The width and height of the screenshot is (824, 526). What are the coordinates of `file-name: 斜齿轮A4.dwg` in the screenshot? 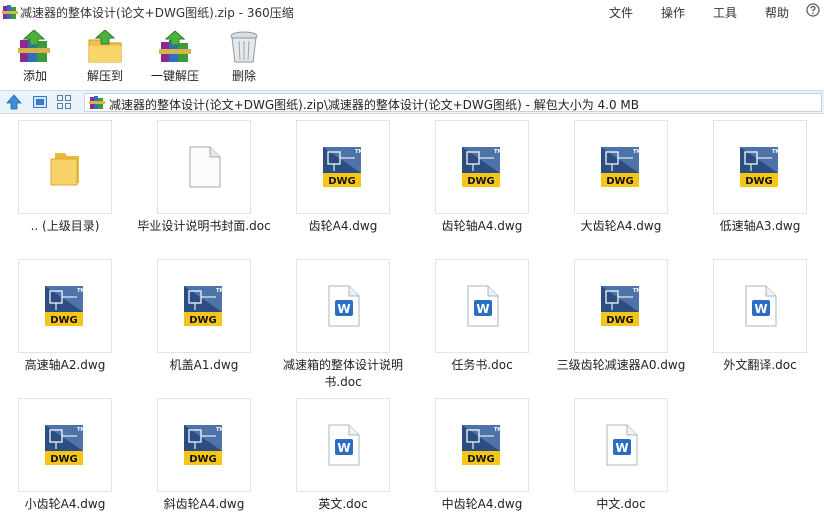 It's located at (204, 504).